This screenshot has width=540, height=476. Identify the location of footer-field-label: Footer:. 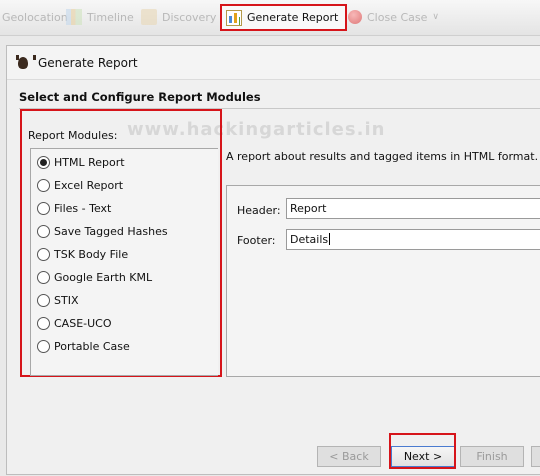
(256, 240).